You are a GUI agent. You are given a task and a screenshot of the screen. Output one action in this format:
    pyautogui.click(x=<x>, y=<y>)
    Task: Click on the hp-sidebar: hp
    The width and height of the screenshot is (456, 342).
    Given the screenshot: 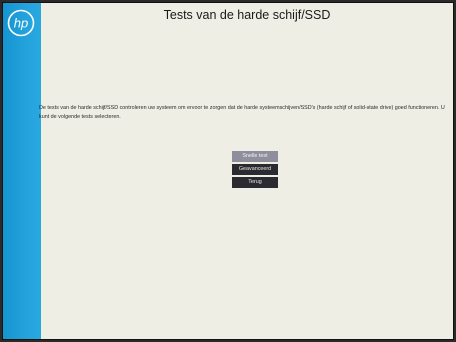 What is the action you would take?
    pyautogui.click(x=22, y=171)
    